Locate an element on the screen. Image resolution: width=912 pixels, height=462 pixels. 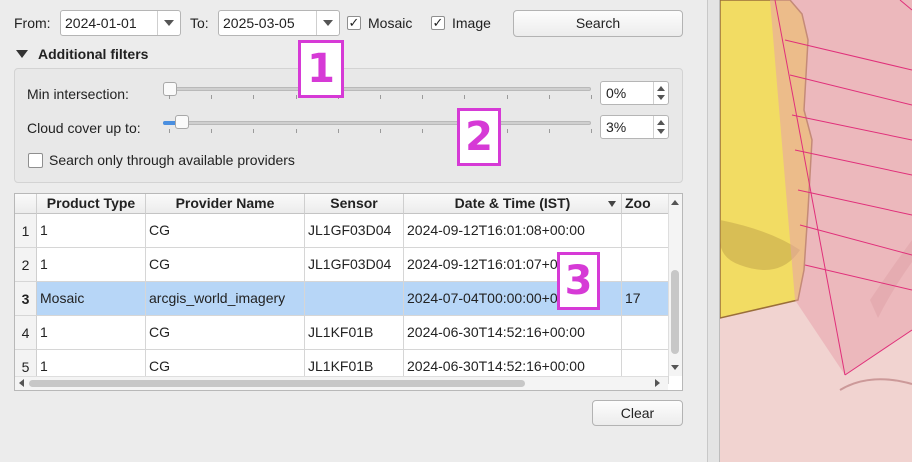
horizontal-scroll-thumb is located at coordinates (277, 383).